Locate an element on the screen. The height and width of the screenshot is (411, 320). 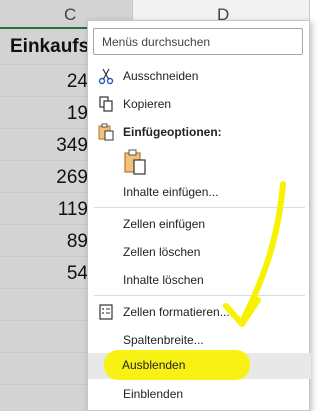
cell-value: 349 is located at coordinates (72, 145).